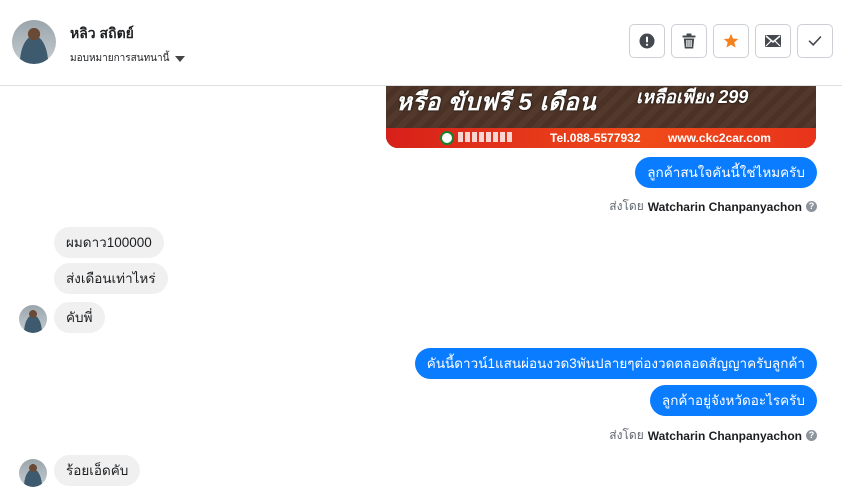 This screenshot has height=491, width=842. Describe the element at coordinates (726, 172) in the screenshot. I see `message-bubble-outgoing: ลูกค้าสนใจคันนี้ใช่ไหมครับ` at that location.